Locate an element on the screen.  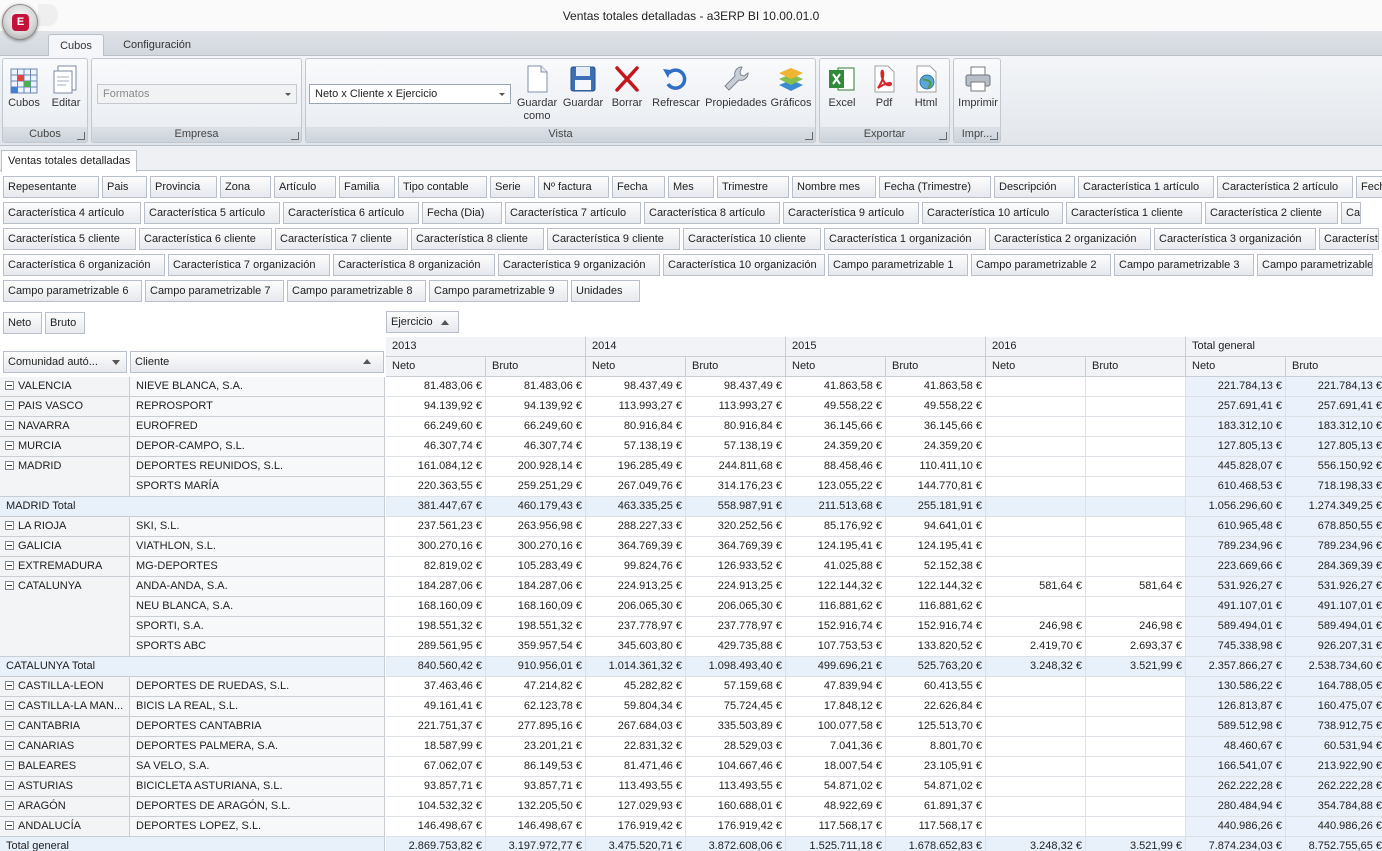
editar-button: Editar is located at coordinates (66, 86).